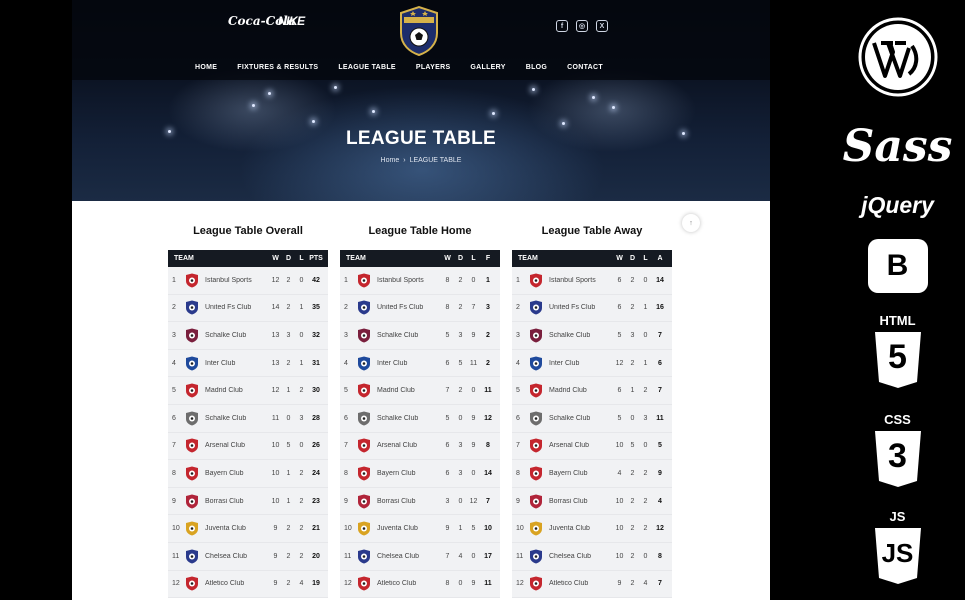 Image resolution: width=965 pixels, height=600 pixels. What do you see at coordinates (192, 391) in the screenshot?
I see `team-crest-icon` at bounding box center [192, 391].